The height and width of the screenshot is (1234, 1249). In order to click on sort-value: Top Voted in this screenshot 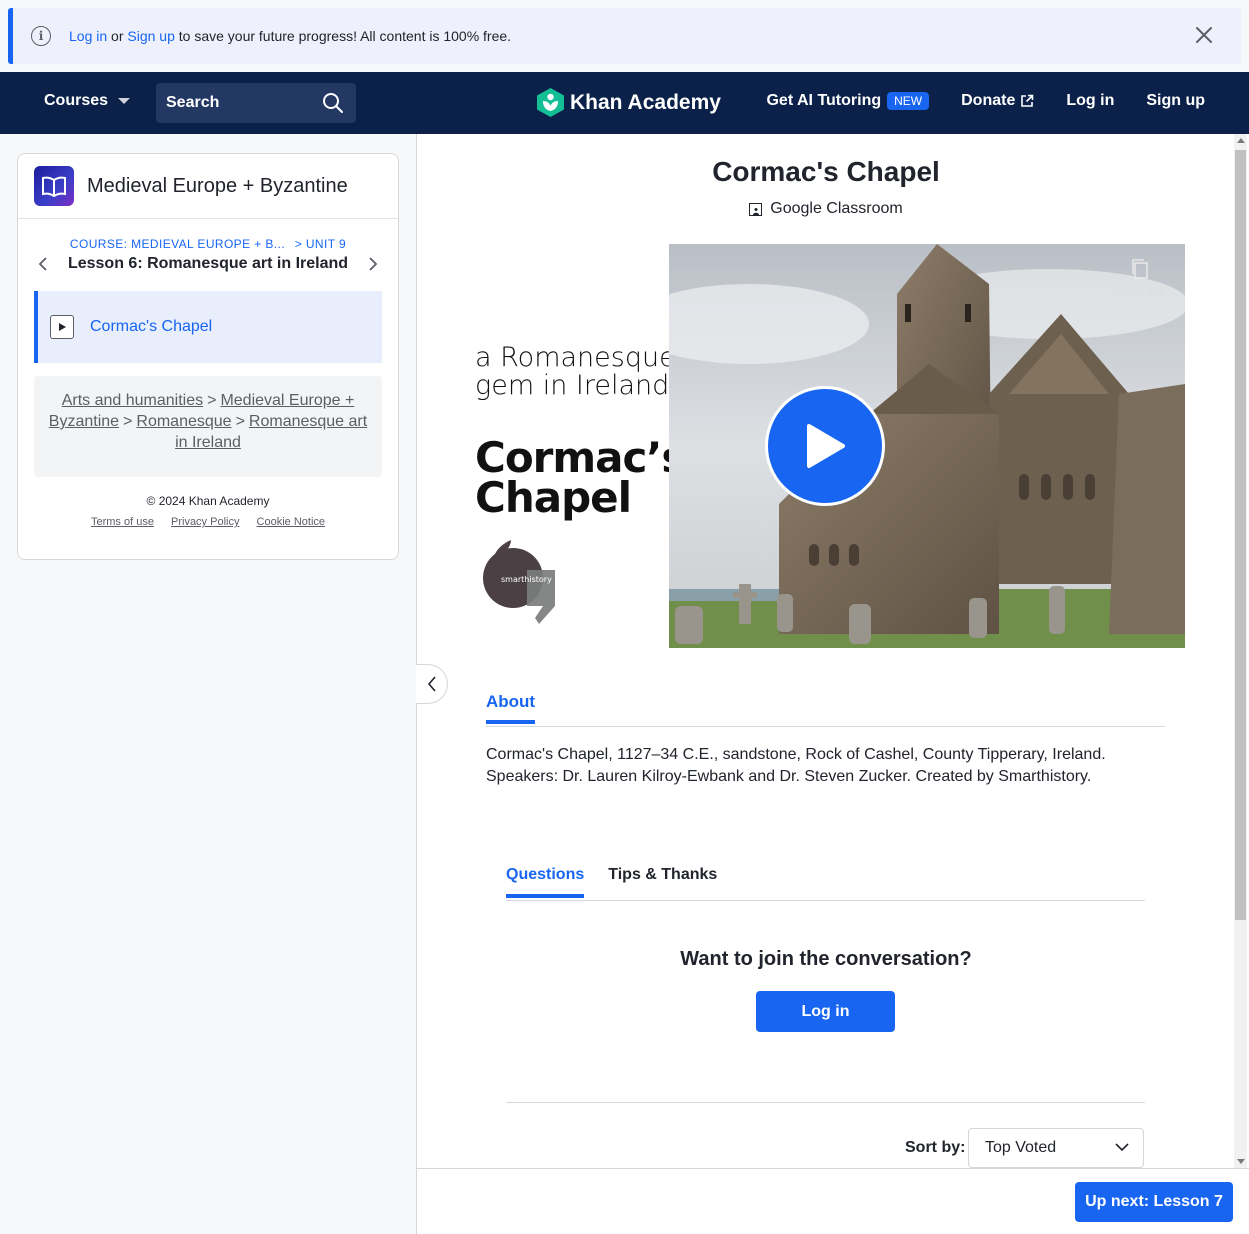, I will do `click(1021, 1147)`.